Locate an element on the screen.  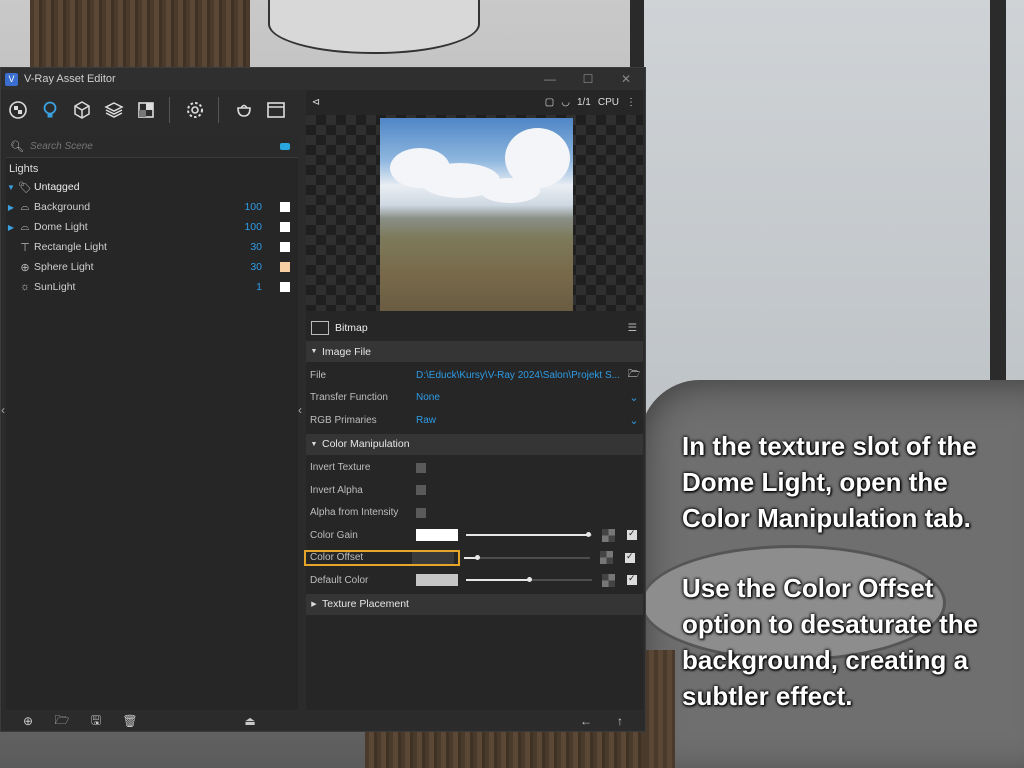
color-gain-enable-checkbox is located at coordinates (632, 534).